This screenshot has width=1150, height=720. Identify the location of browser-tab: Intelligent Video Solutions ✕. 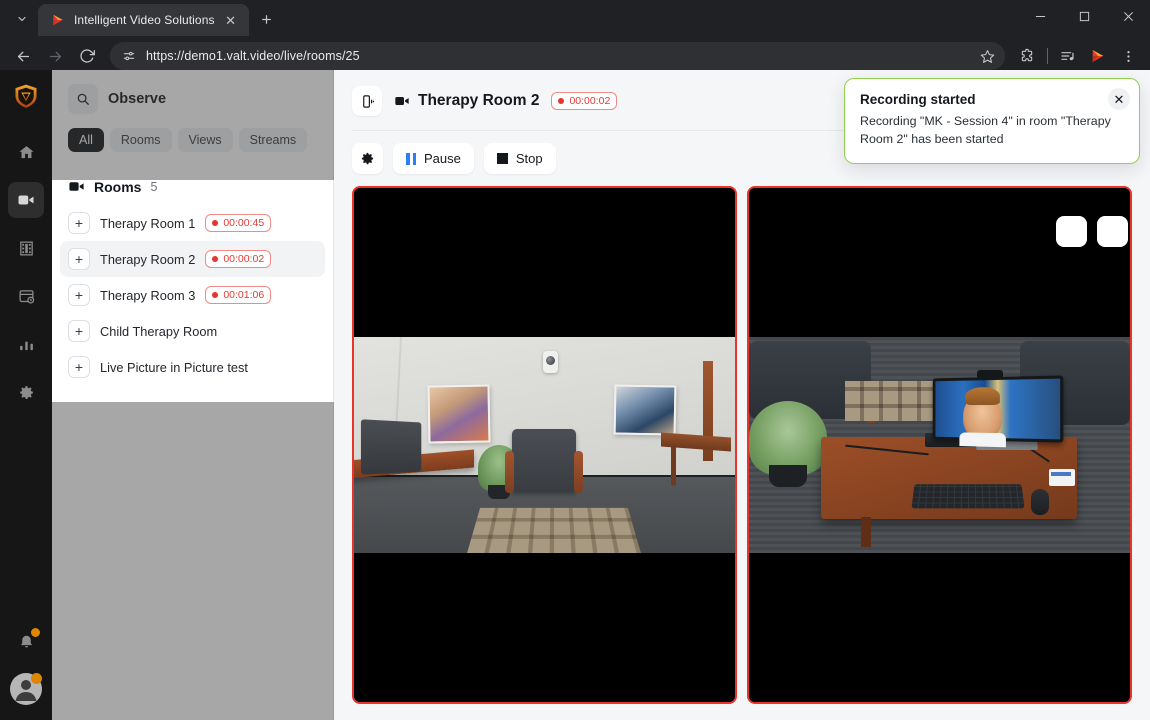
(143, 20).